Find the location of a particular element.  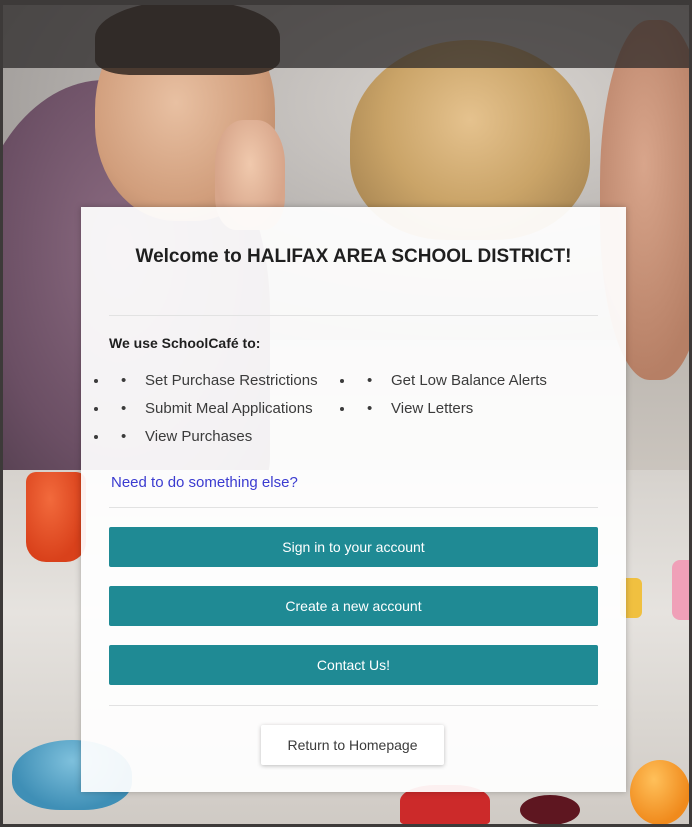

photo-pink-item is located at coordinates (682, 590).